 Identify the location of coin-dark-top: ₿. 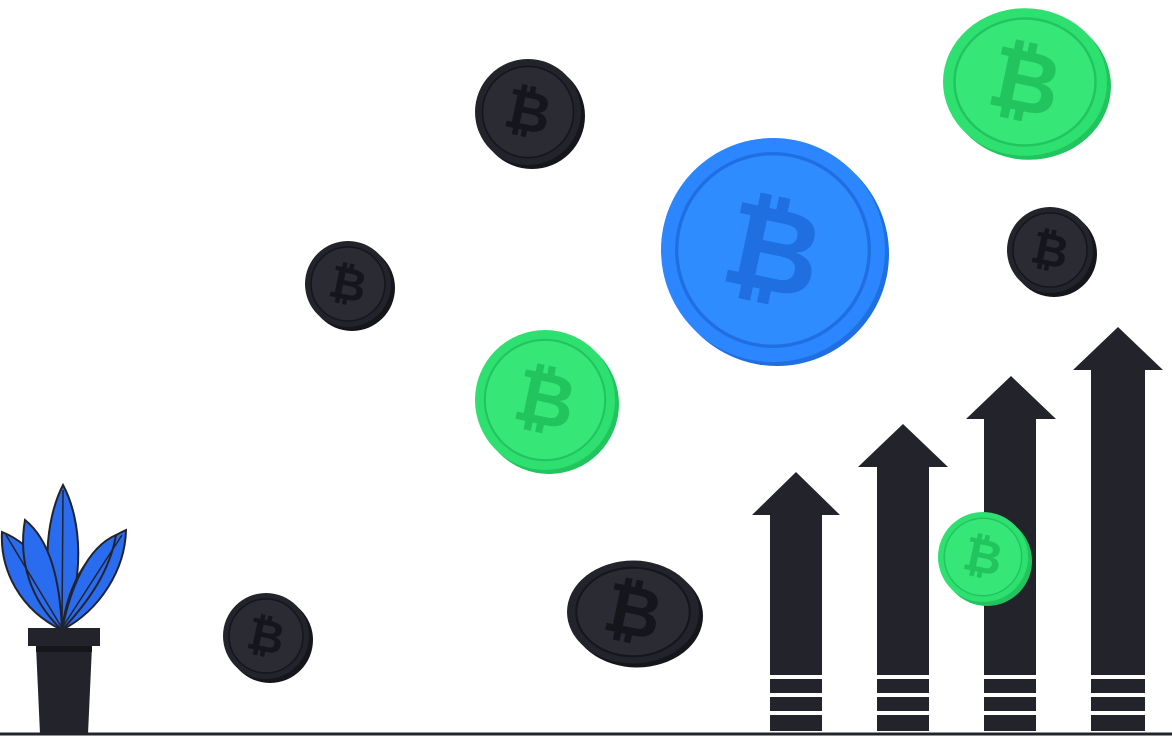
(530, 114).